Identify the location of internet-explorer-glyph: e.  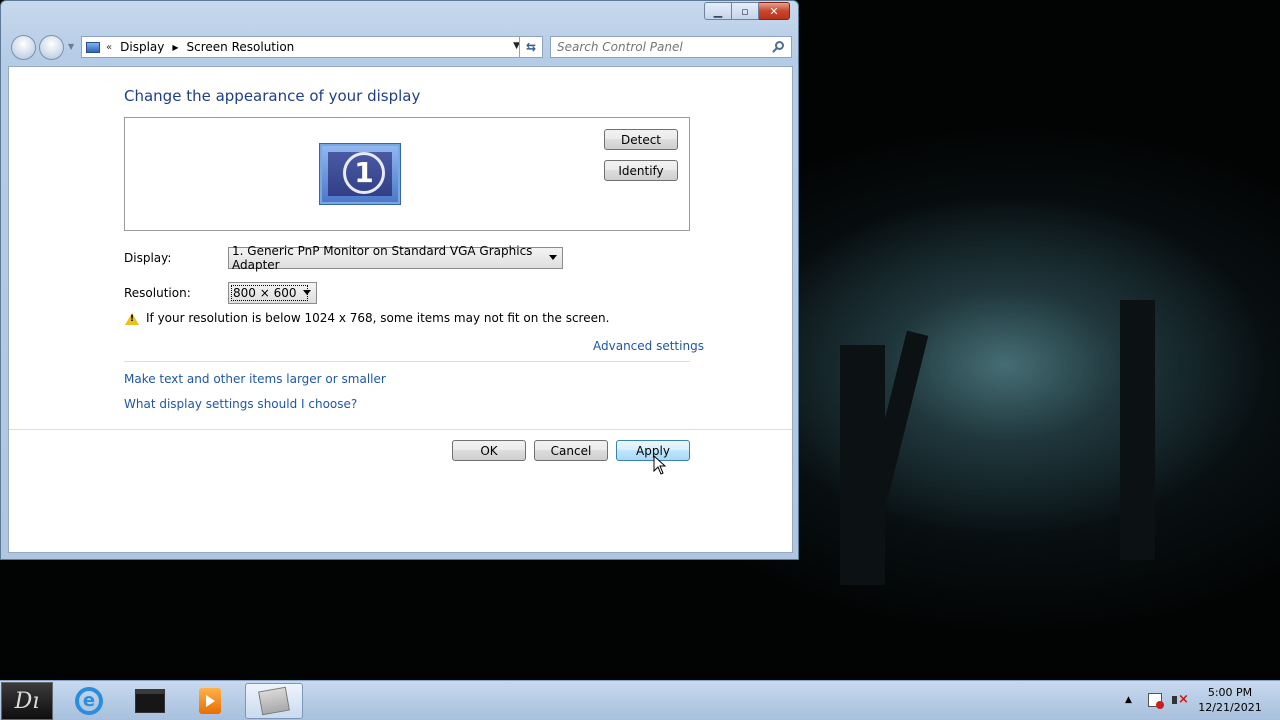
(89, 700).